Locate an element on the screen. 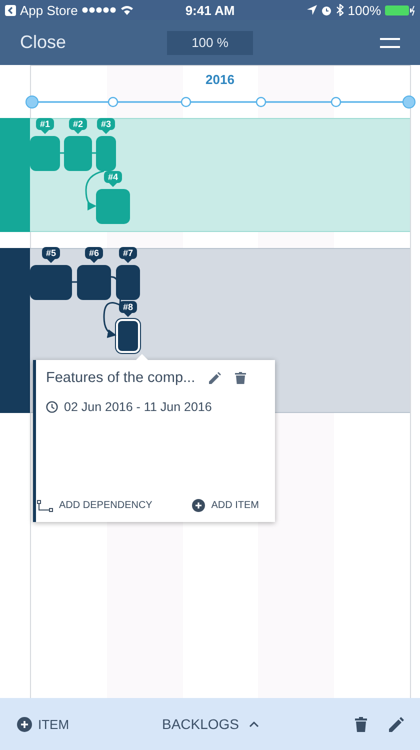  signal-icon is located at coordinates (99, 10).